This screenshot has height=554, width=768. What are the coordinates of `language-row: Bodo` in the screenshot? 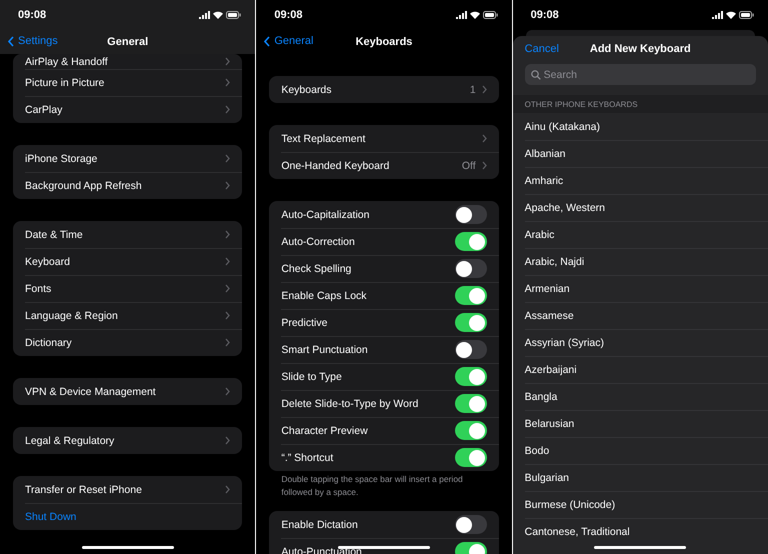 It's located at (640, 450).